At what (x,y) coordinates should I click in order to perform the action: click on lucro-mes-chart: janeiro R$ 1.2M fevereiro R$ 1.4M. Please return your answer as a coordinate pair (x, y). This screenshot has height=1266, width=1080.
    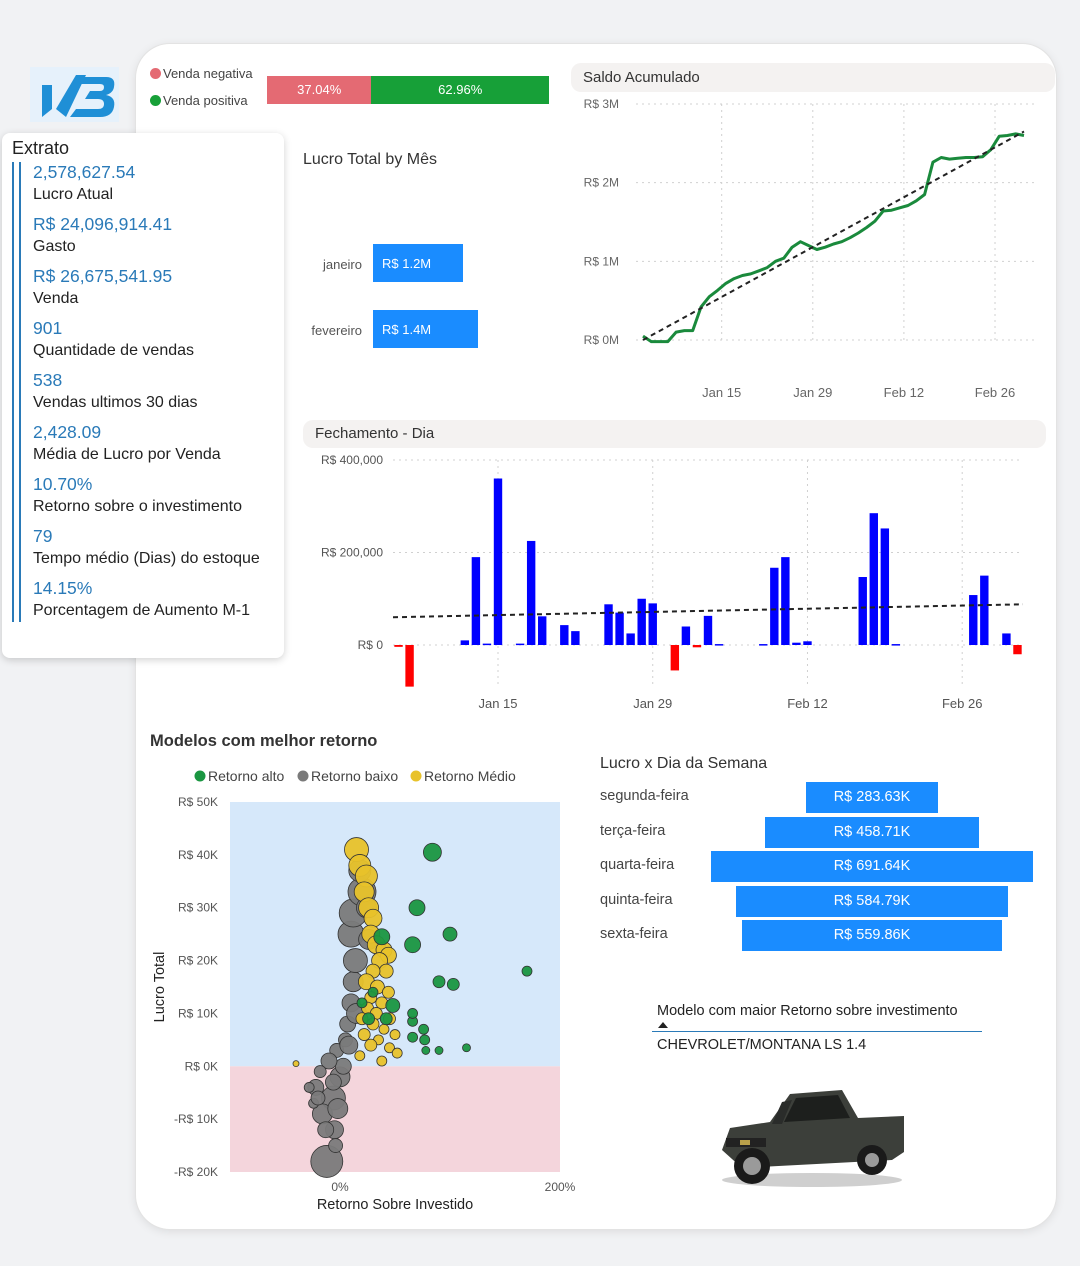
    Looking at the image, I should click on (430, 295).